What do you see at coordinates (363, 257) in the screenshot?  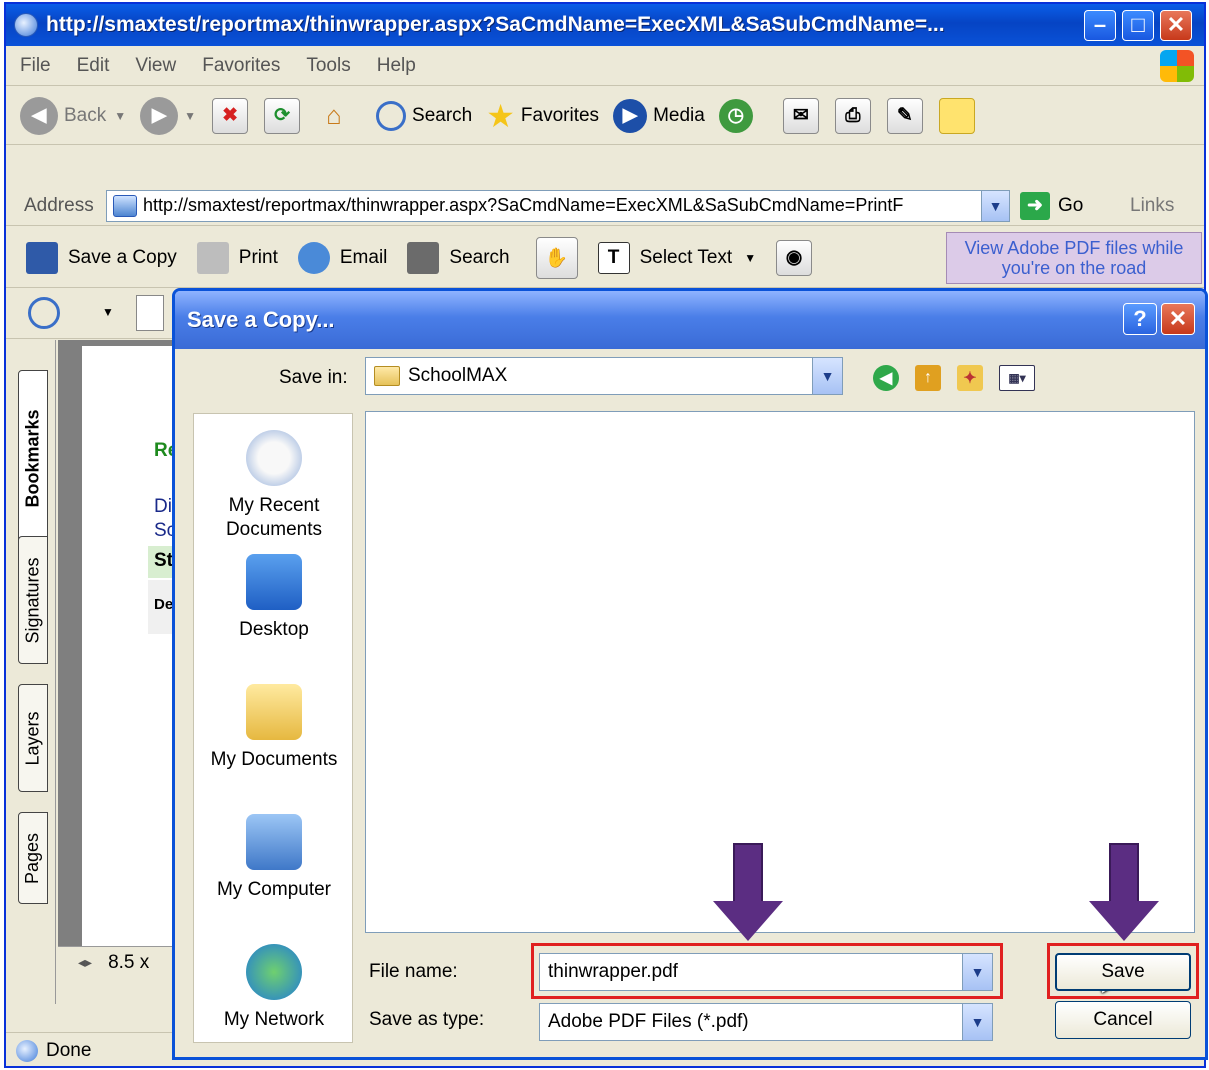 I see `email-label: Email` at bounding box center [363, 257].